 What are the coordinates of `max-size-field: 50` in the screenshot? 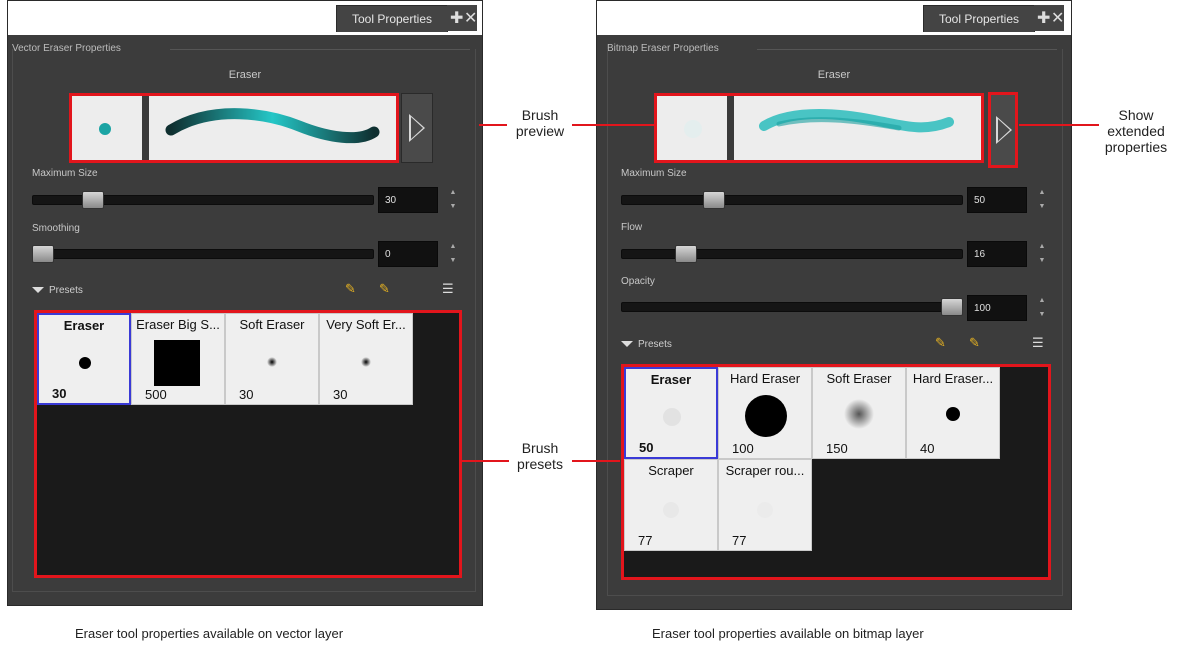 It's located at (997, 200).